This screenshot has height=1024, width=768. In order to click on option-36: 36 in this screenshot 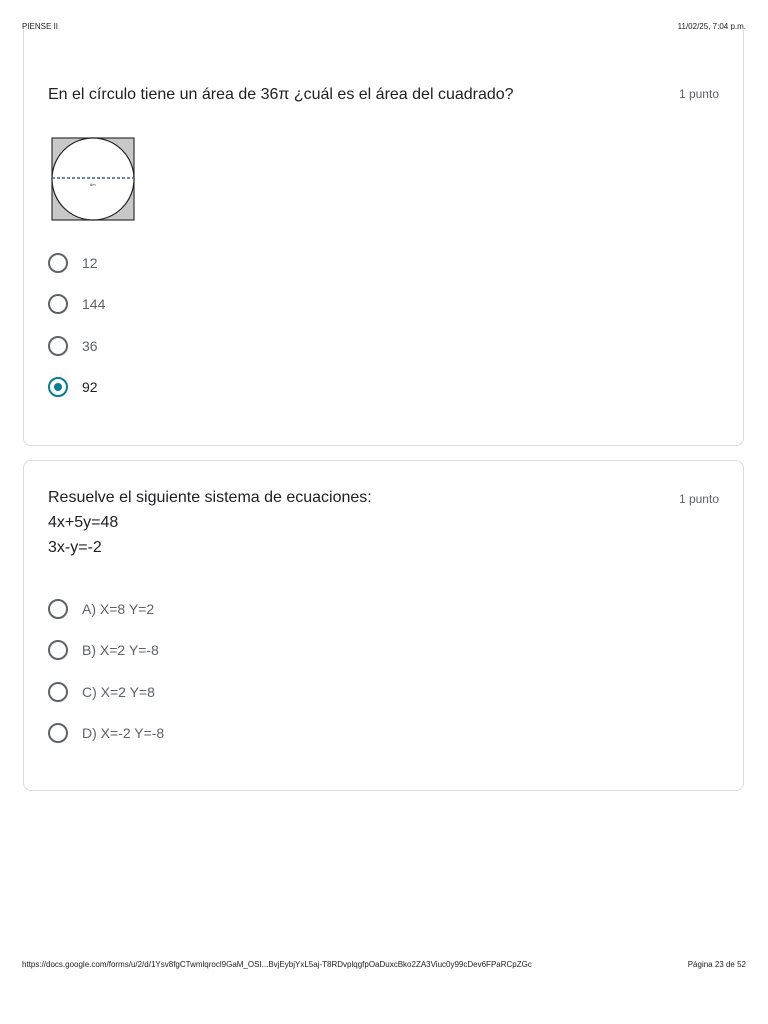, I will do `click(73, 346)`.